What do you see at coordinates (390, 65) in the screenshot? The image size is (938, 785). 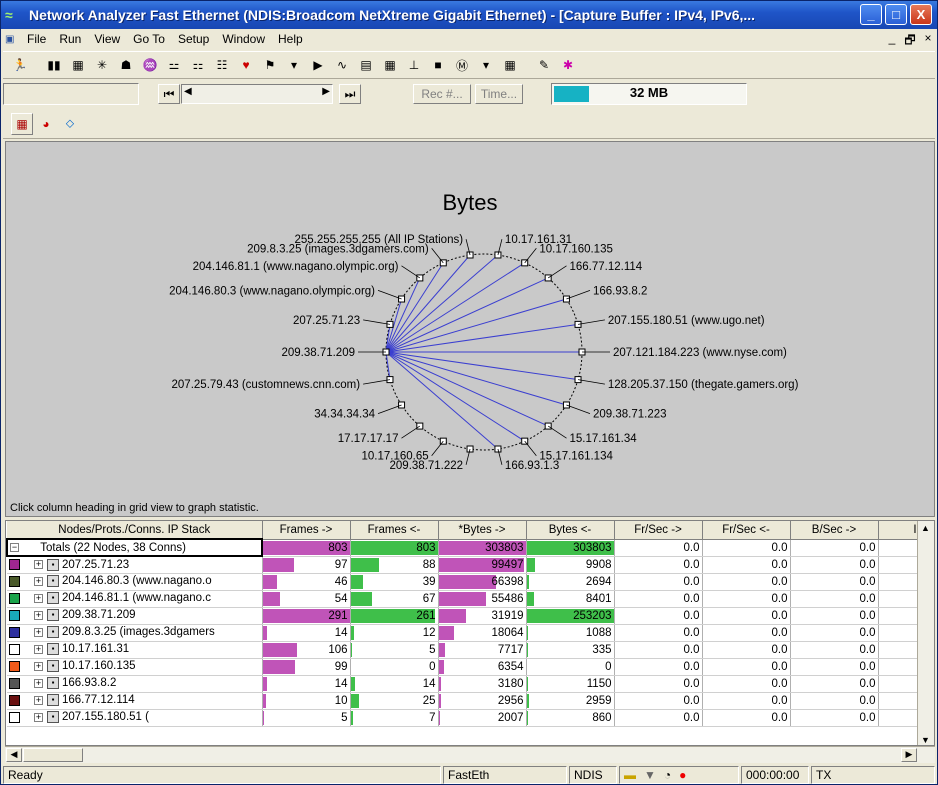 I see `matrix-icon: ▦` at bounding box center [390, 65].